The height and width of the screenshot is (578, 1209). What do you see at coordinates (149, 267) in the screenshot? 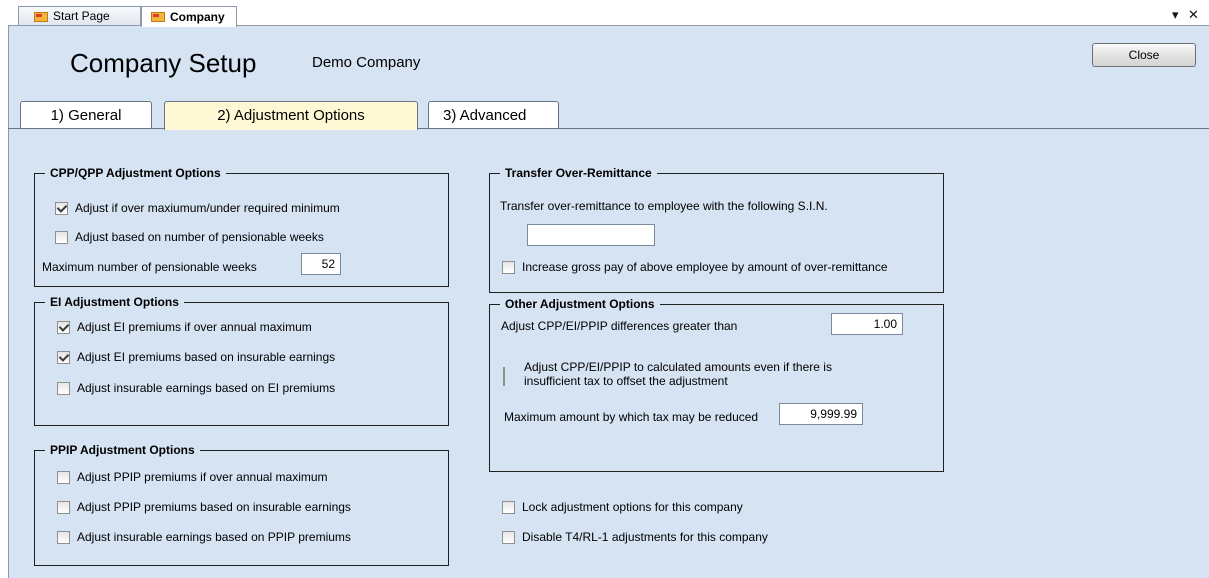
I see `max-weeks-label: Maximum number of pensionable weeks` at bounding box center [149, 267].